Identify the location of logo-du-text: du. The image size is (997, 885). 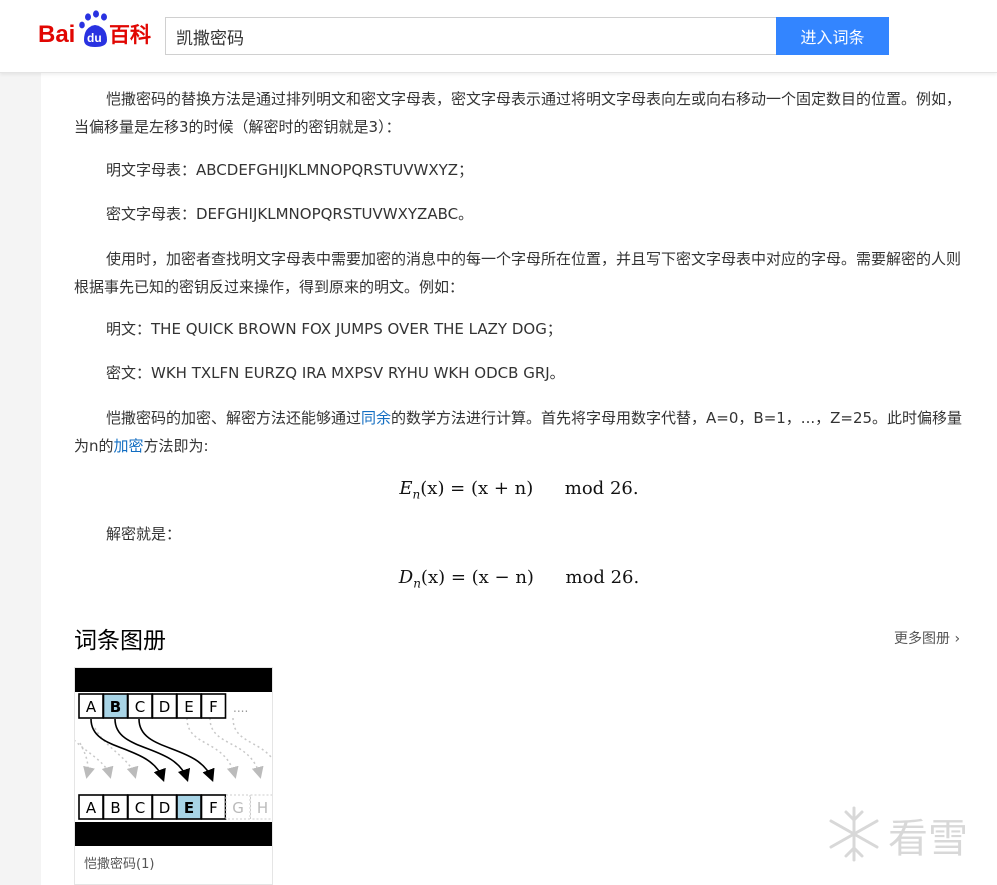
(94, 38).